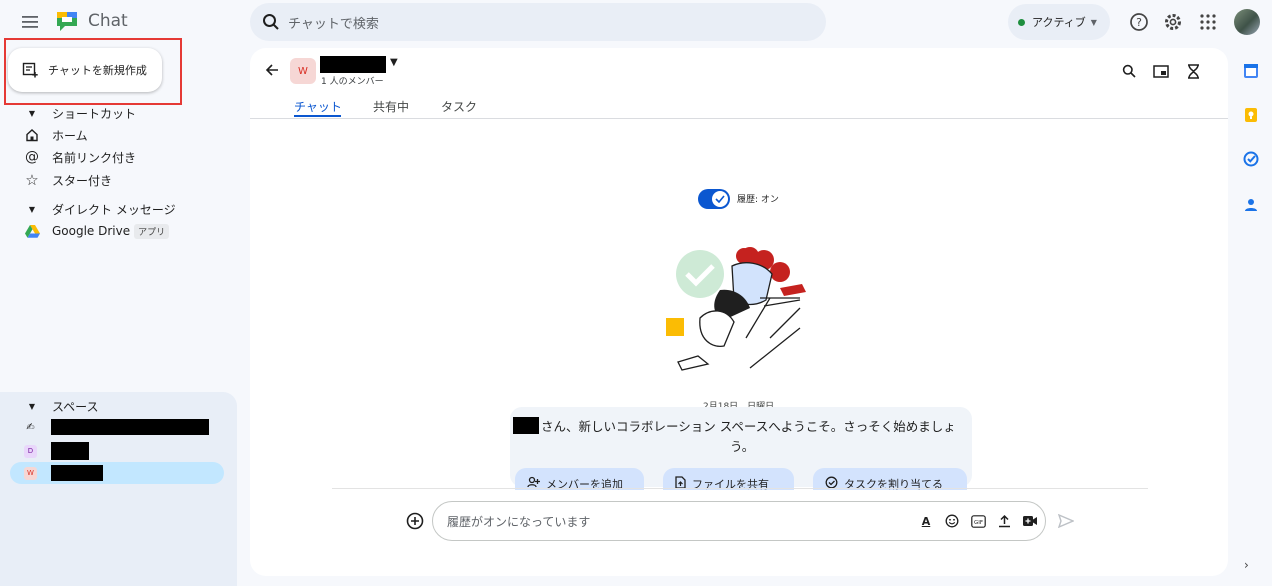  What do you see at coordinates (32, 157) in the screenshot?
I see `at-sign-icon: @` at bounding box center [32, 157].